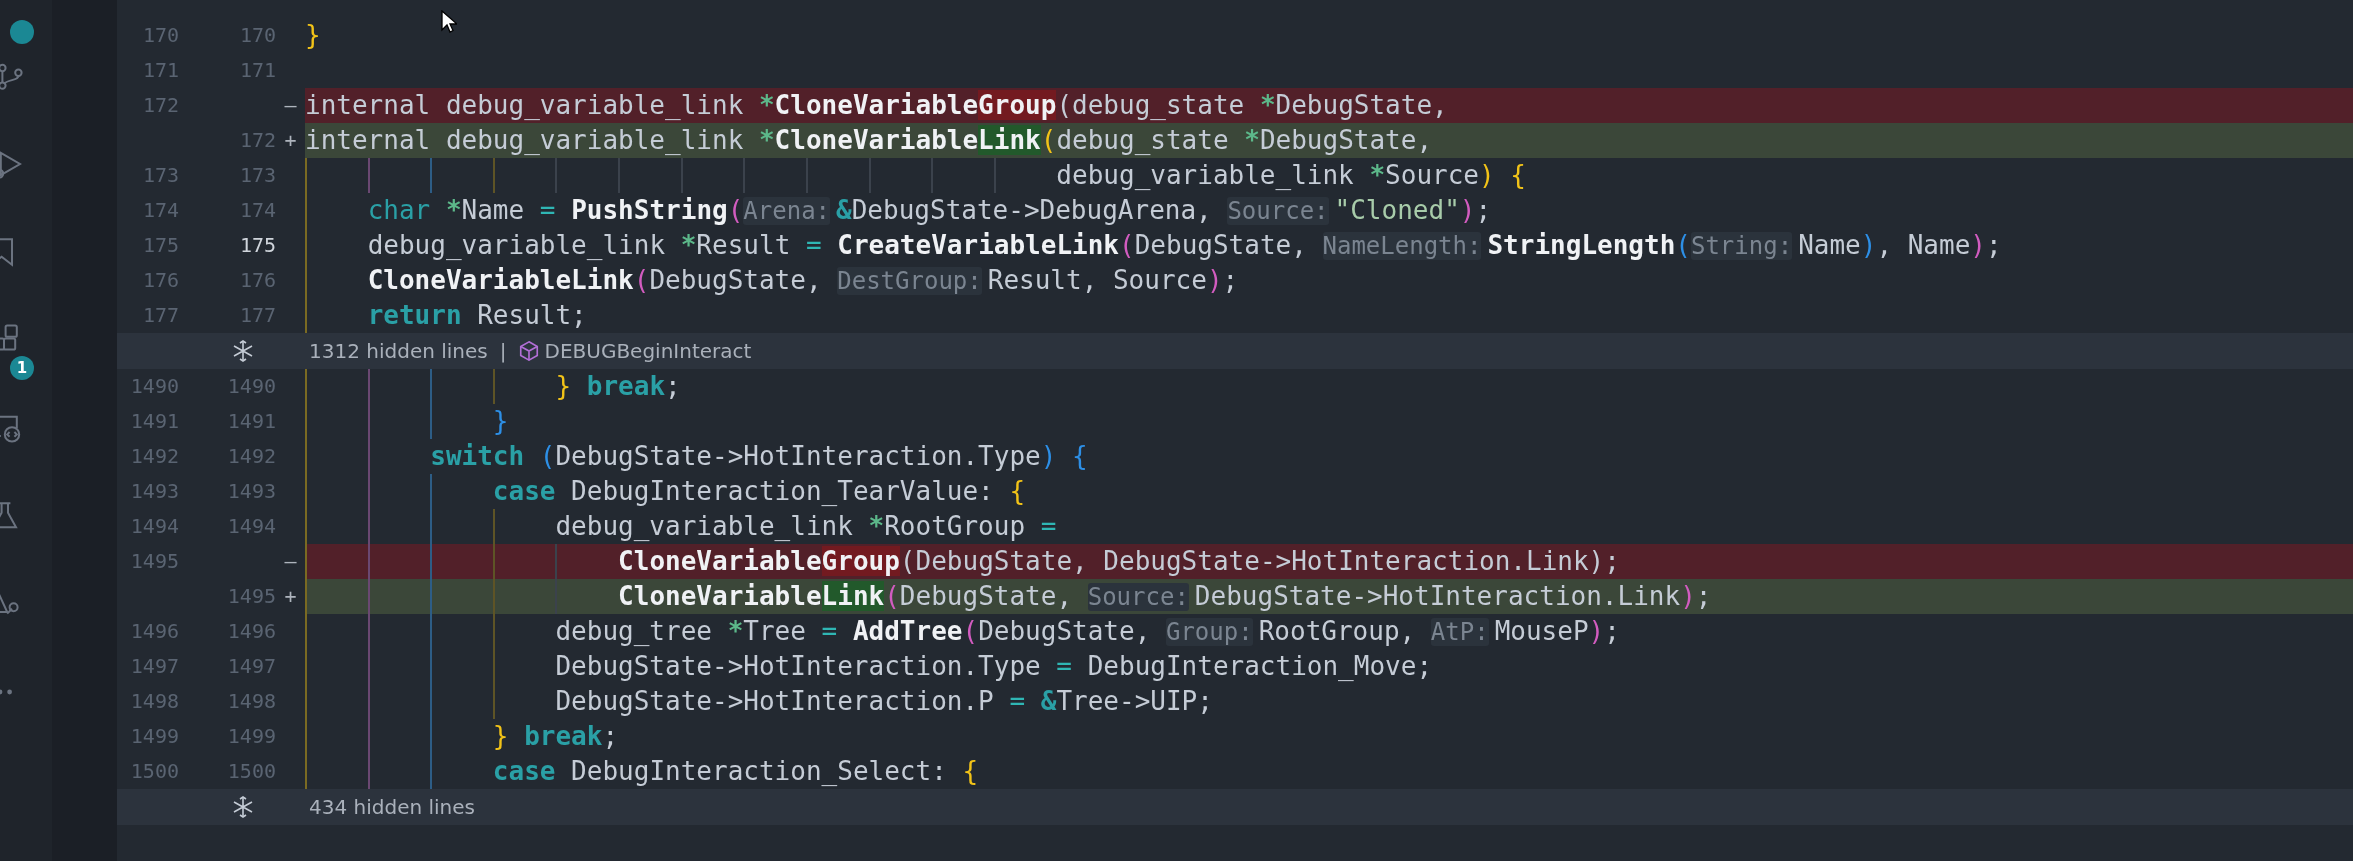 The width and height of the screenshot is (2353, 861). Describe the element at coordinates (22, 368) in the screenshot. I see `count-badge: 1` at that location.